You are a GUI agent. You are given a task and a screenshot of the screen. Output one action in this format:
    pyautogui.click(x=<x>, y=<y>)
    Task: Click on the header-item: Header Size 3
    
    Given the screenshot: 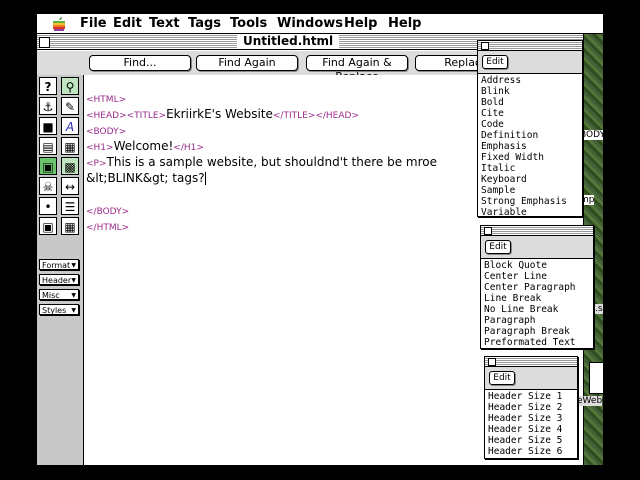 What is the action you would take?
    pyautogui.click(x=525, y=418)
    